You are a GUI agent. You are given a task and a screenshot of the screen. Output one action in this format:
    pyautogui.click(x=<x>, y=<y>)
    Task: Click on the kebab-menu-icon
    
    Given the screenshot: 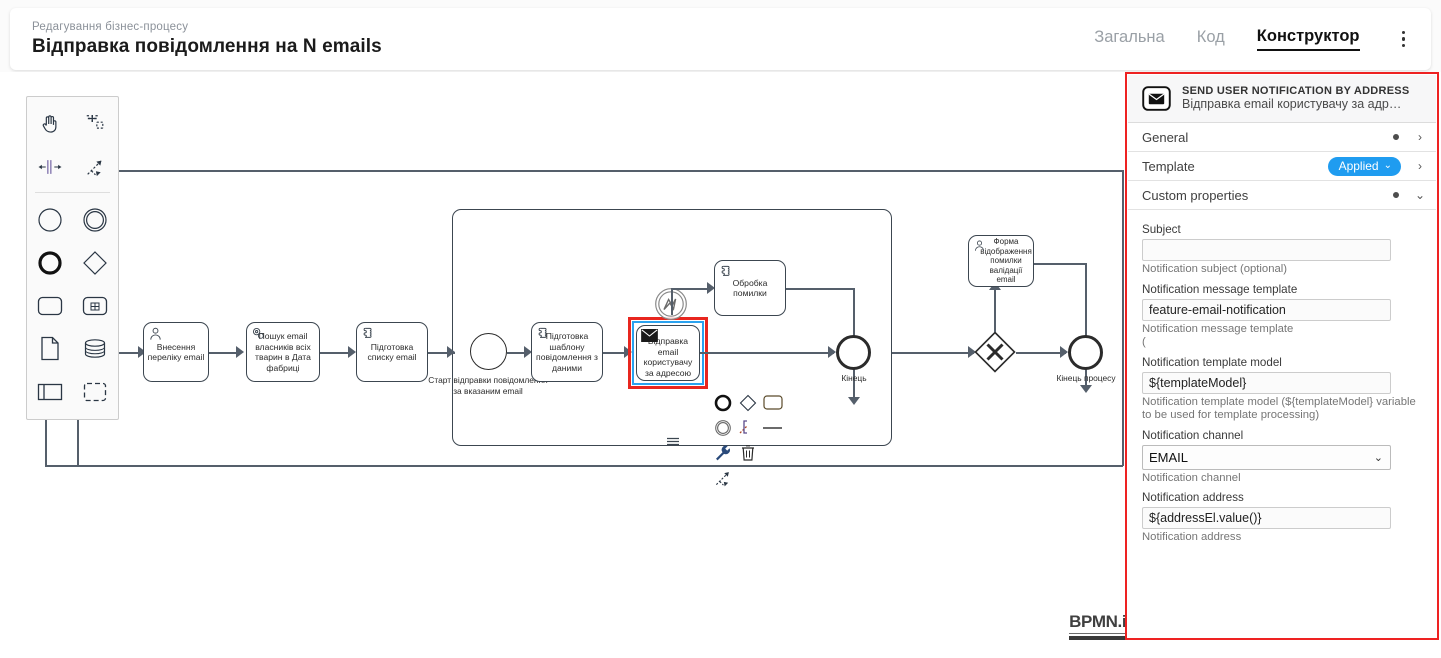 What is the action you would take?
    pyautogui.click(x=1404, y=39)
    